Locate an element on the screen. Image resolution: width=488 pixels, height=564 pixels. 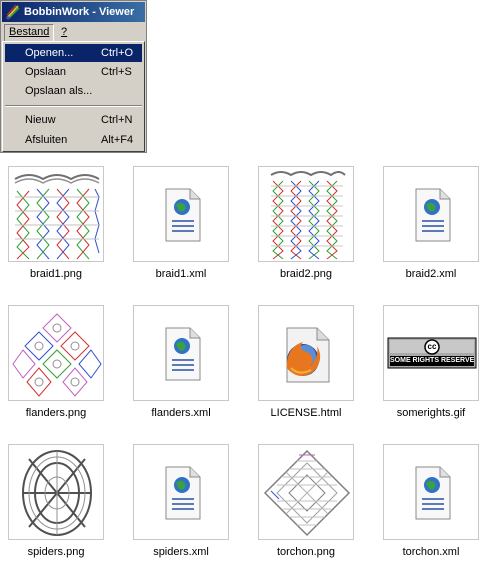
file-name: braid1.xml is located at coordinates (181, 274).